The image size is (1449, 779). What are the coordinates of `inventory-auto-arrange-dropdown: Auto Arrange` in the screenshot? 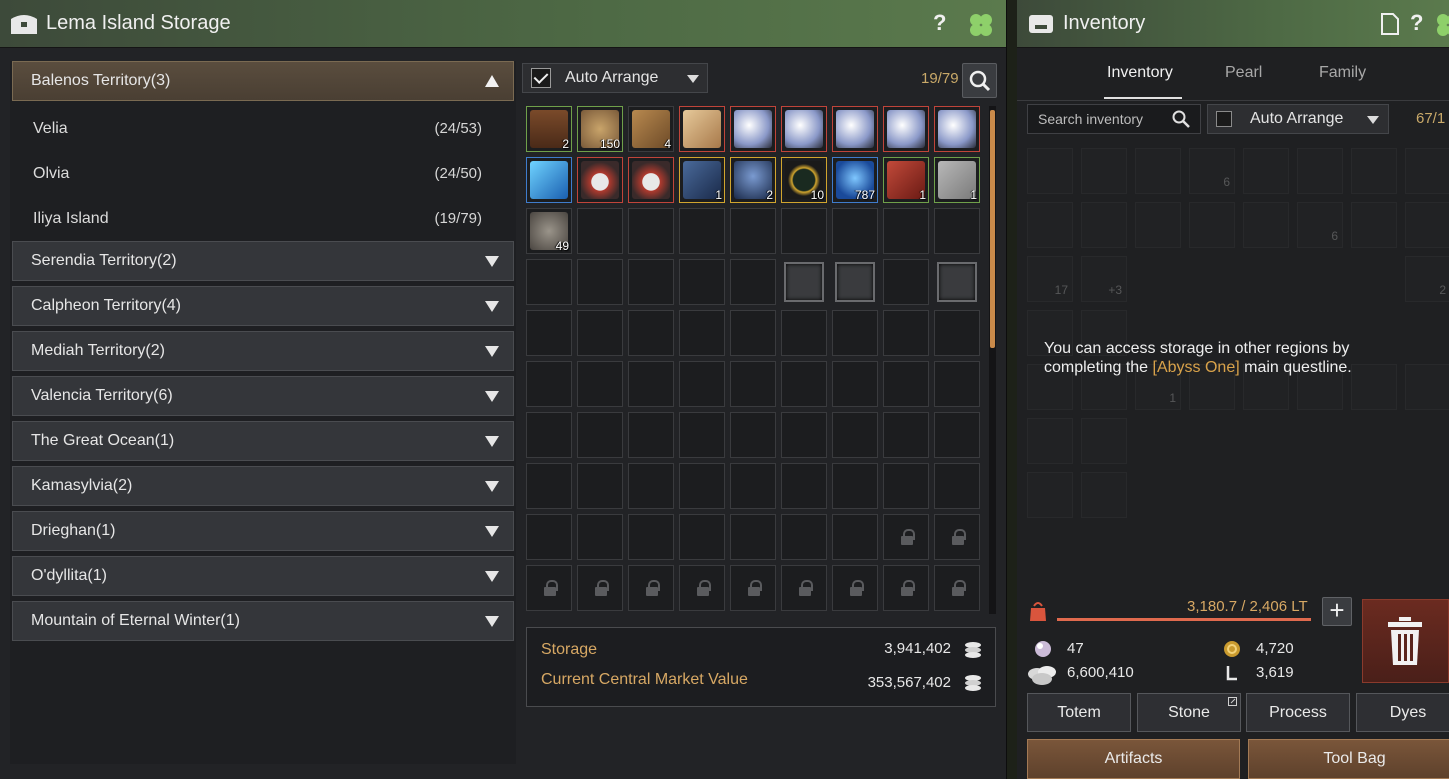 It's located at (1298, 119).